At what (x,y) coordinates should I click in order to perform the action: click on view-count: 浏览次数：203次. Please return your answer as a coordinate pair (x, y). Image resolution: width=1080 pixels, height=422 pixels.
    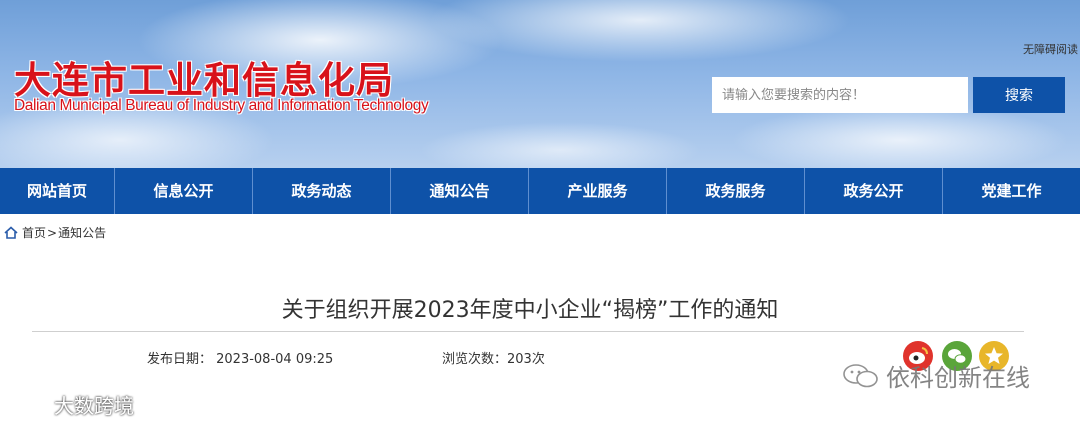
    Looking at the image, I should click on (493, 359).